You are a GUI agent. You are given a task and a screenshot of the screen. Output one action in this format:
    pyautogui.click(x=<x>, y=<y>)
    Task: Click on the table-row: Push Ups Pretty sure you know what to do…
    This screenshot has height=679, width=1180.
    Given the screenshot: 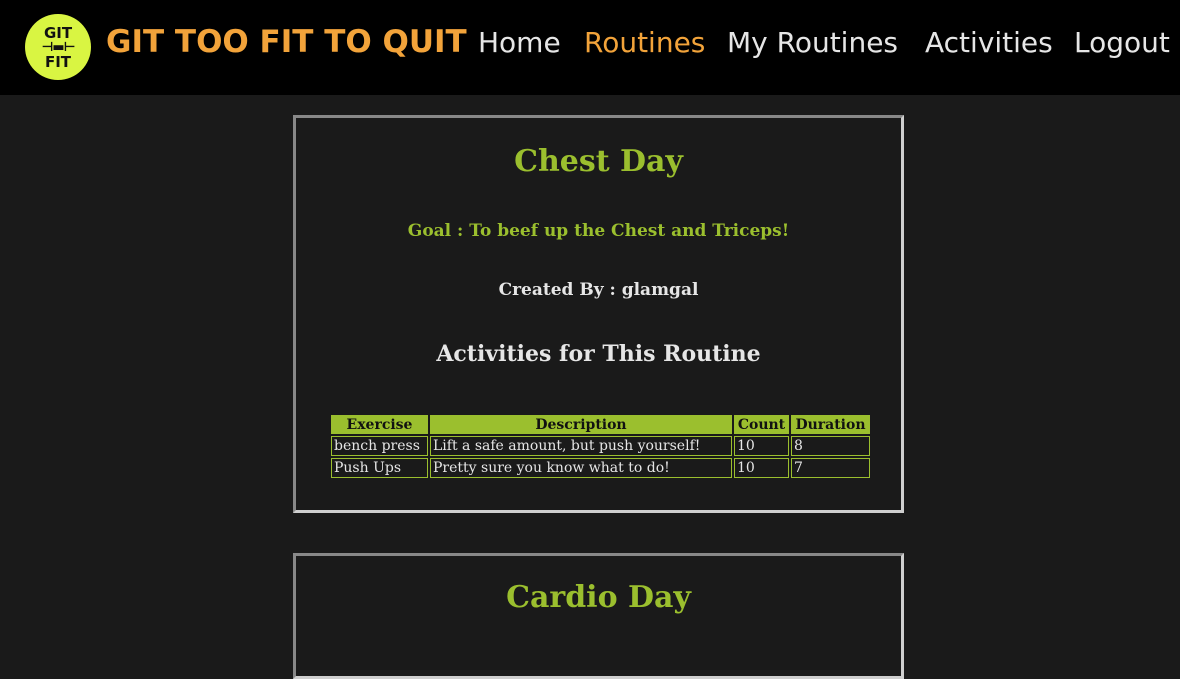 What is the action you would take?
    pyautogui.click(x=600, y=468)
    